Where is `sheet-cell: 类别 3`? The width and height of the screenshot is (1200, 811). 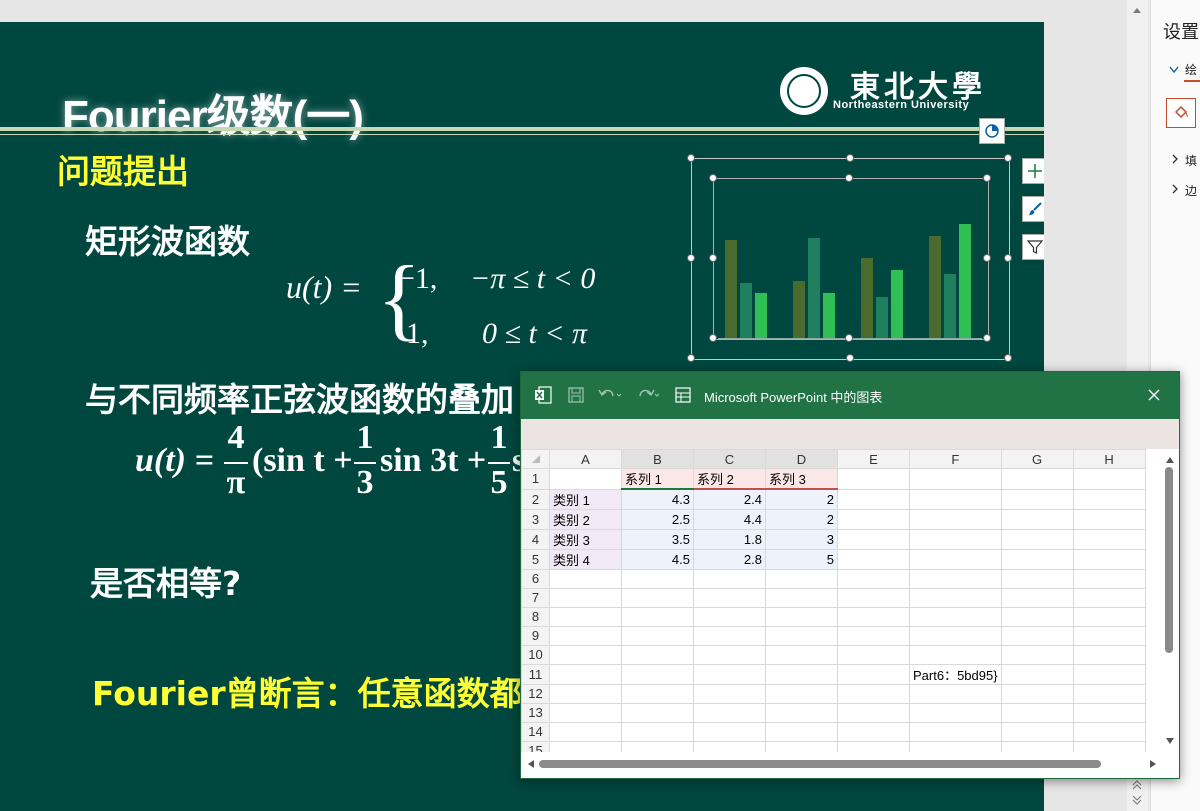 sheet-cell: 类别 3 is located at coordinates (585, 539).